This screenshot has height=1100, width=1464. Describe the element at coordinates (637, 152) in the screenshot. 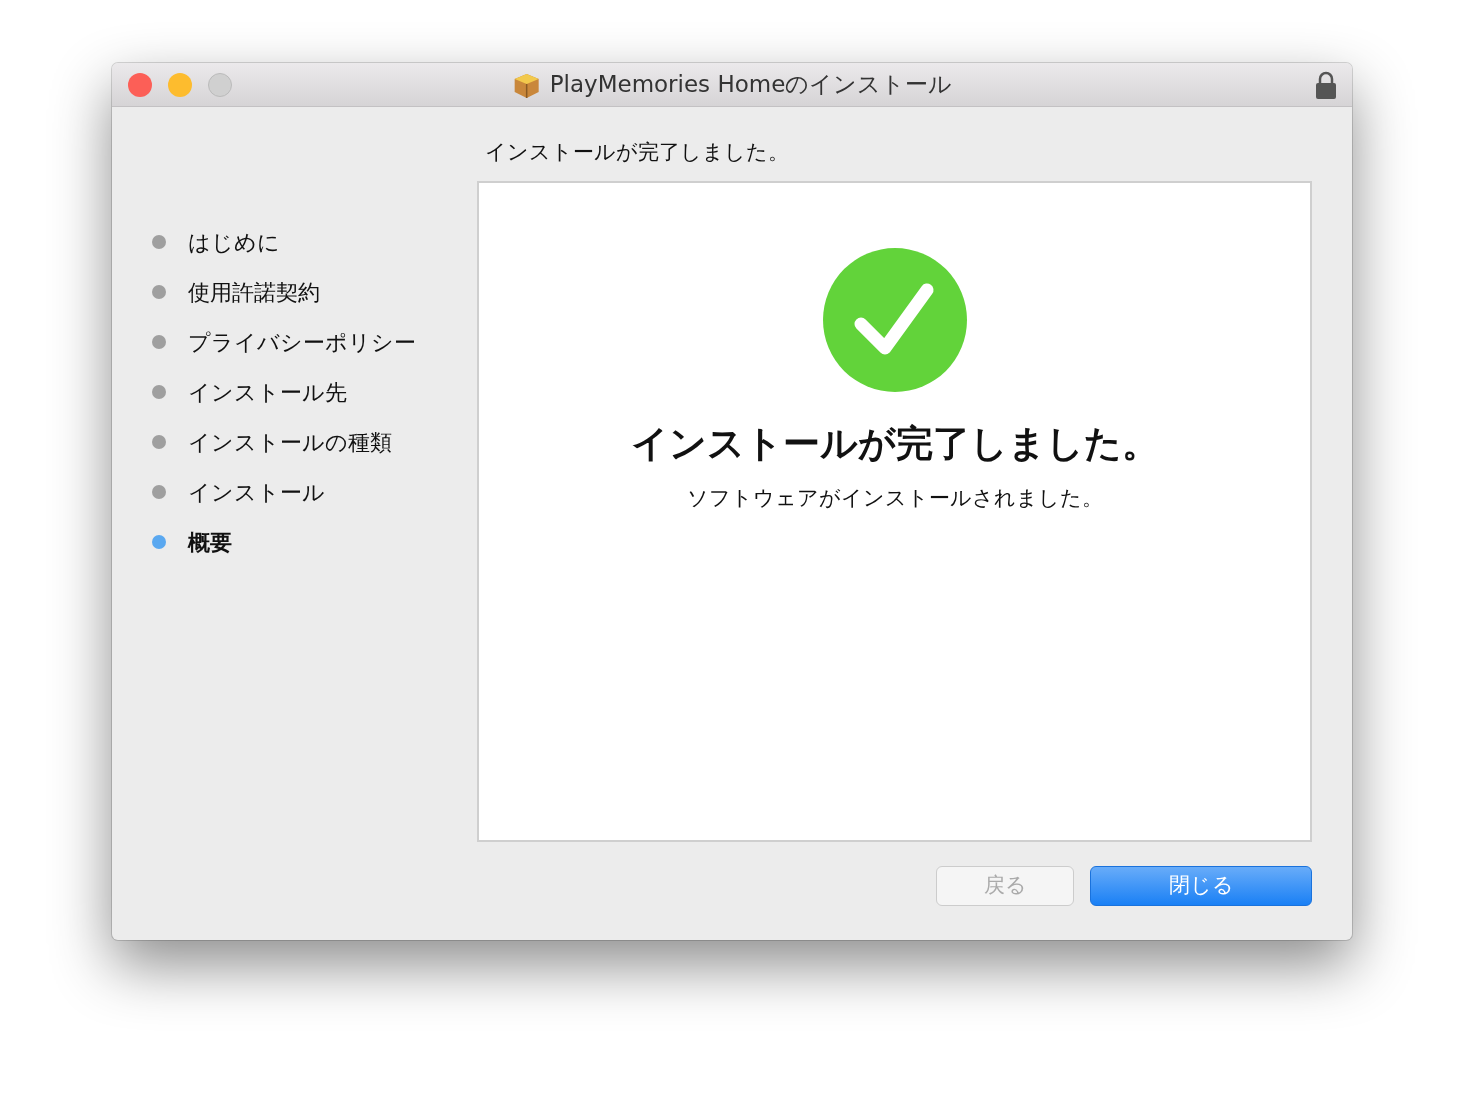

I see `step-heading: インストールが完了しました。` at that location.